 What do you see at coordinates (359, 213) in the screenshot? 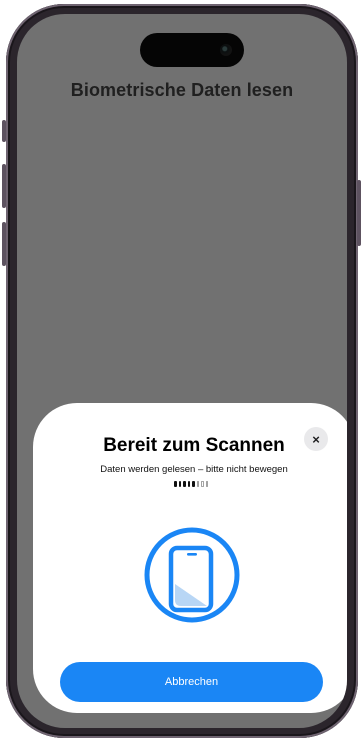
I see `power-button` at bounding box center [359, 213].